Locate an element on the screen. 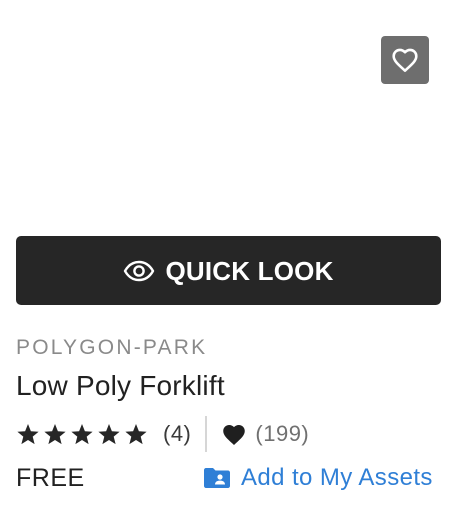 This screenshot has width=454, height=522. eye-icon is located at coordinates (139, 271).